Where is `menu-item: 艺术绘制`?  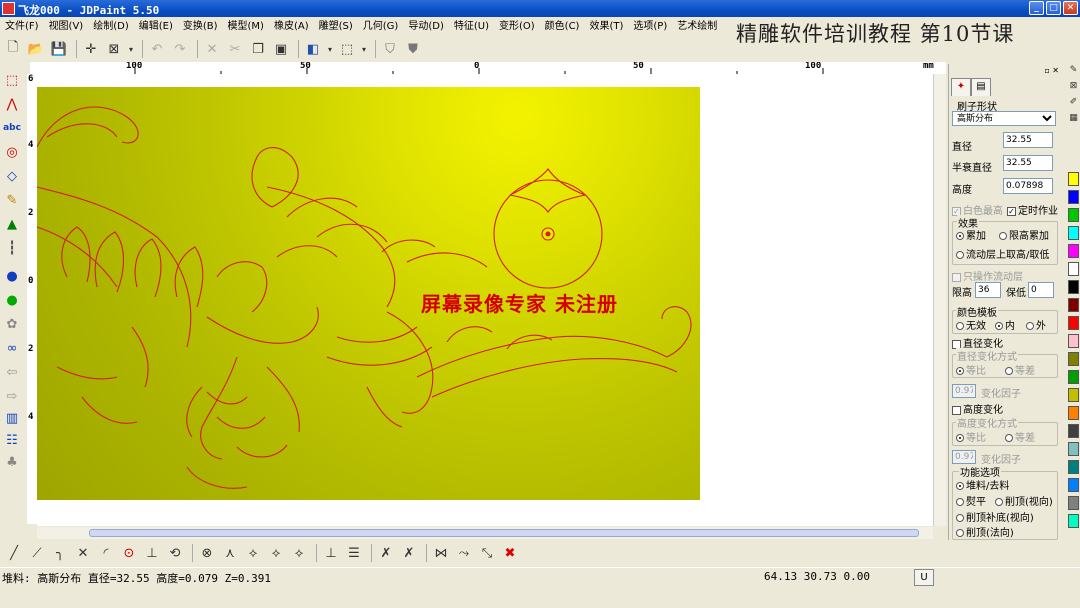
menu-item: 艺术绘制 is located at coordinates (697, 26).